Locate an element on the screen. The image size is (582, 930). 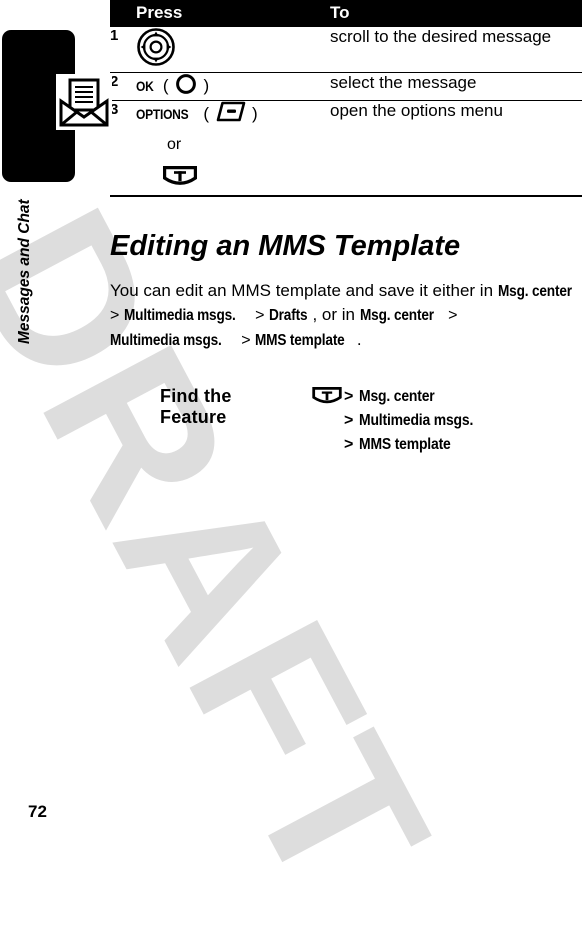
envelope-icon is located at coordinates (84, 102).